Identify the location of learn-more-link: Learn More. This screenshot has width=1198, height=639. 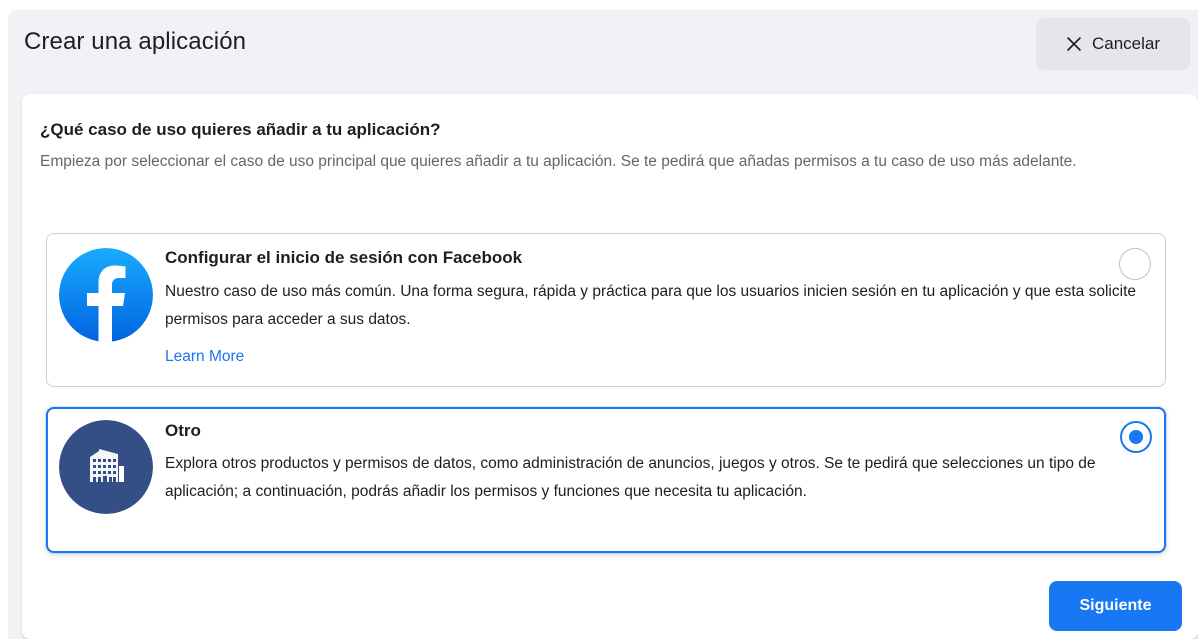
(204, 357).